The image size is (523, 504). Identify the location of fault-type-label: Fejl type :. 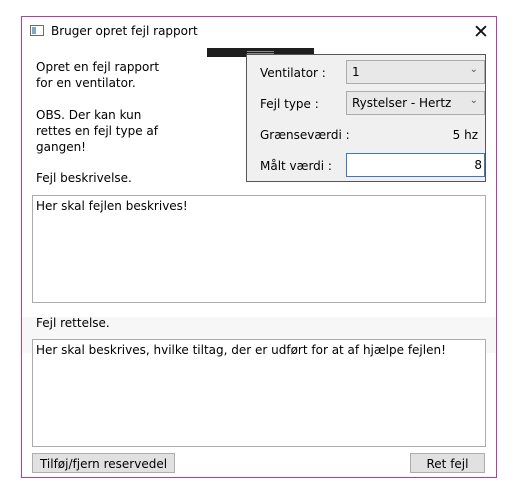
(289, 104).